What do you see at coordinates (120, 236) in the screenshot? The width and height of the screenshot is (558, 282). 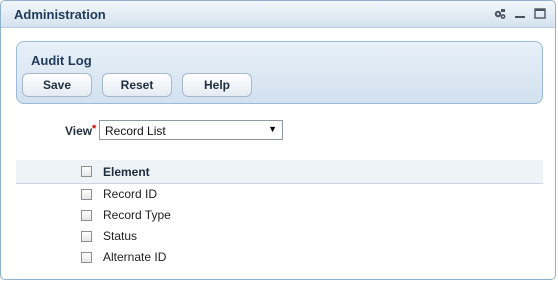 I see `row-label: Status` at bounding box center [120, 236].